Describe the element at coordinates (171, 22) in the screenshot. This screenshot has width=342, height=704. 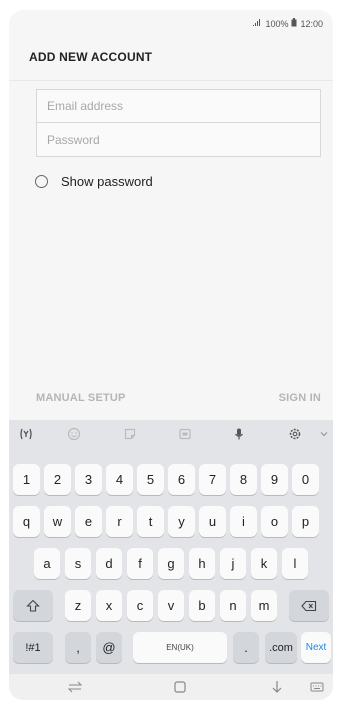
I see `status-bar: 100% 12:00` at that location.